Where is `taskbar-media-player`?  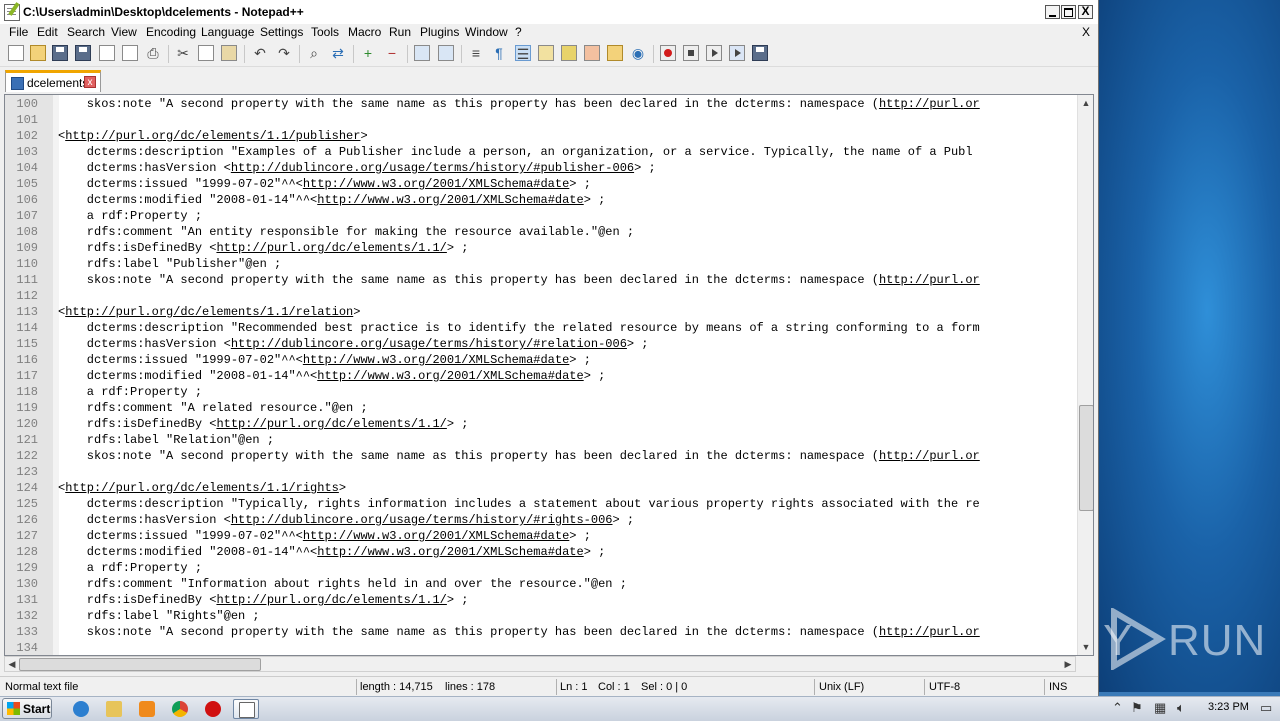
taskbar-media-player is located at coordinates (147, 709).